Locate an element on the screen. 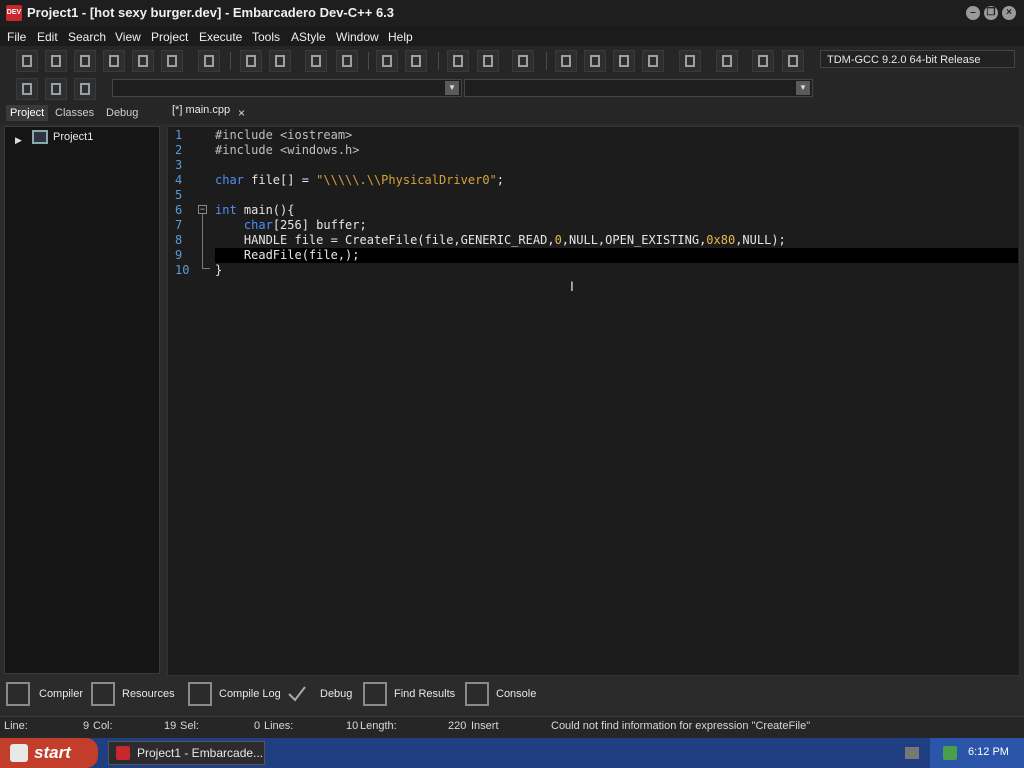 This screenshot has height=768, width=1024. syntax-check-icon is located at coordinates (690, 61).